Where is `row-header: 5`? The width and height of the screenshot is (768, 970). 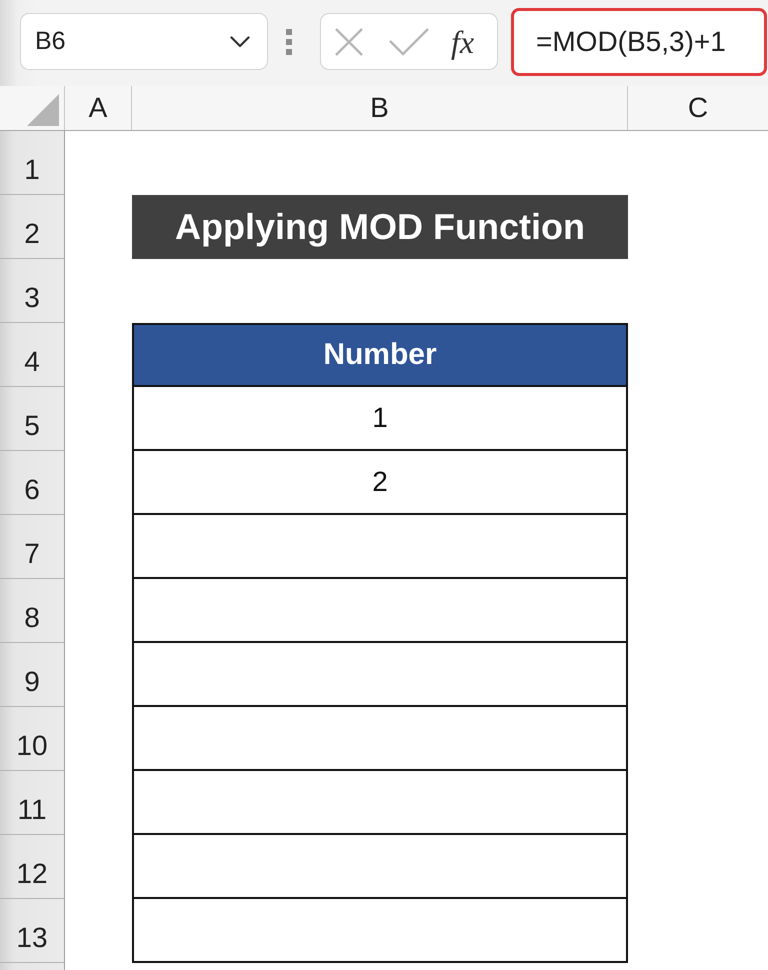 row-header: 5 is located at coordinates (32, 419).